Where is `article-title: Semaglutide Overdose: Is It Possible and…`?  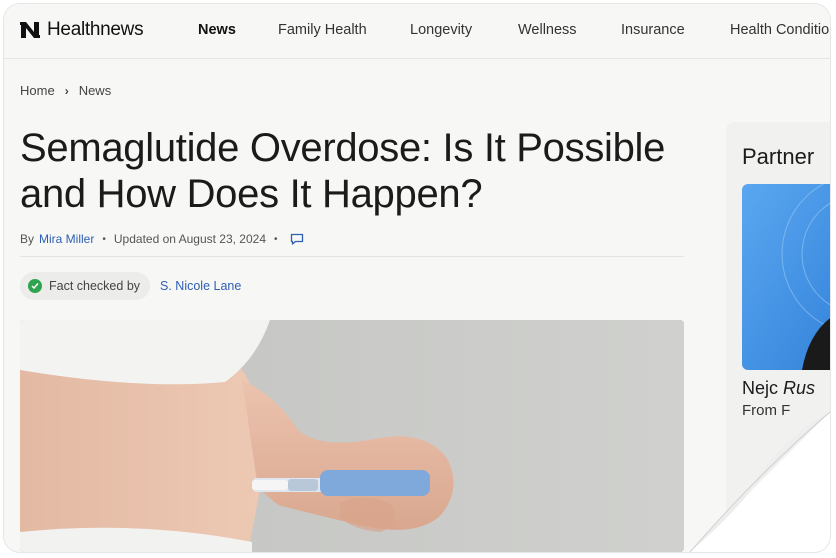 article-title: Semaglutide Overdose: Is It Possible and… is located at coordinates (343, 171).